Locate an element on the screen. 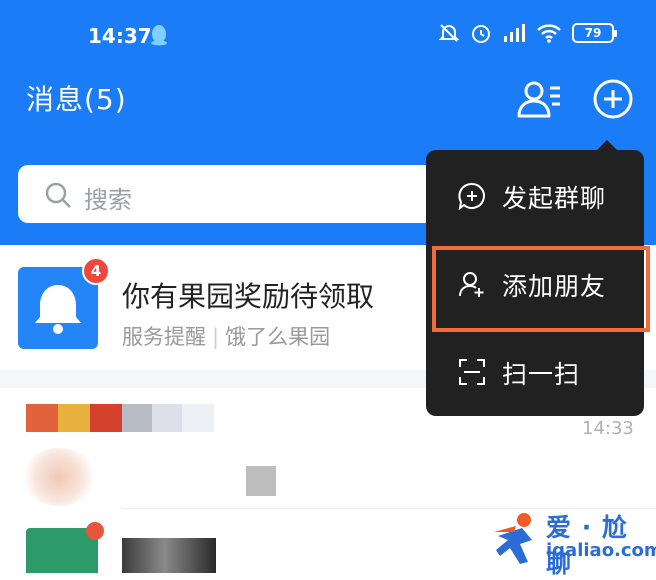  plus-circle-icon is located at coordinates (613, 99).